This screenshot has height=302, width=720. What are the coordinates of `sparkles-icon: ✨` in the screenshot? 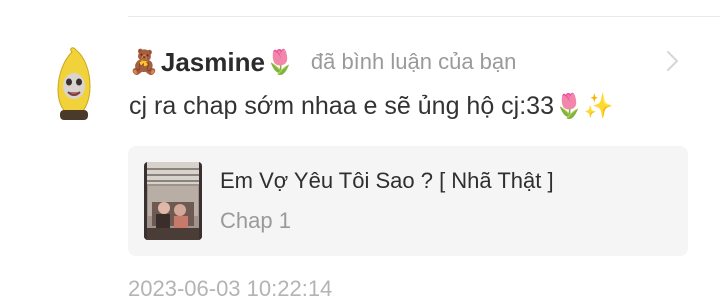 It's located at (598, 106).